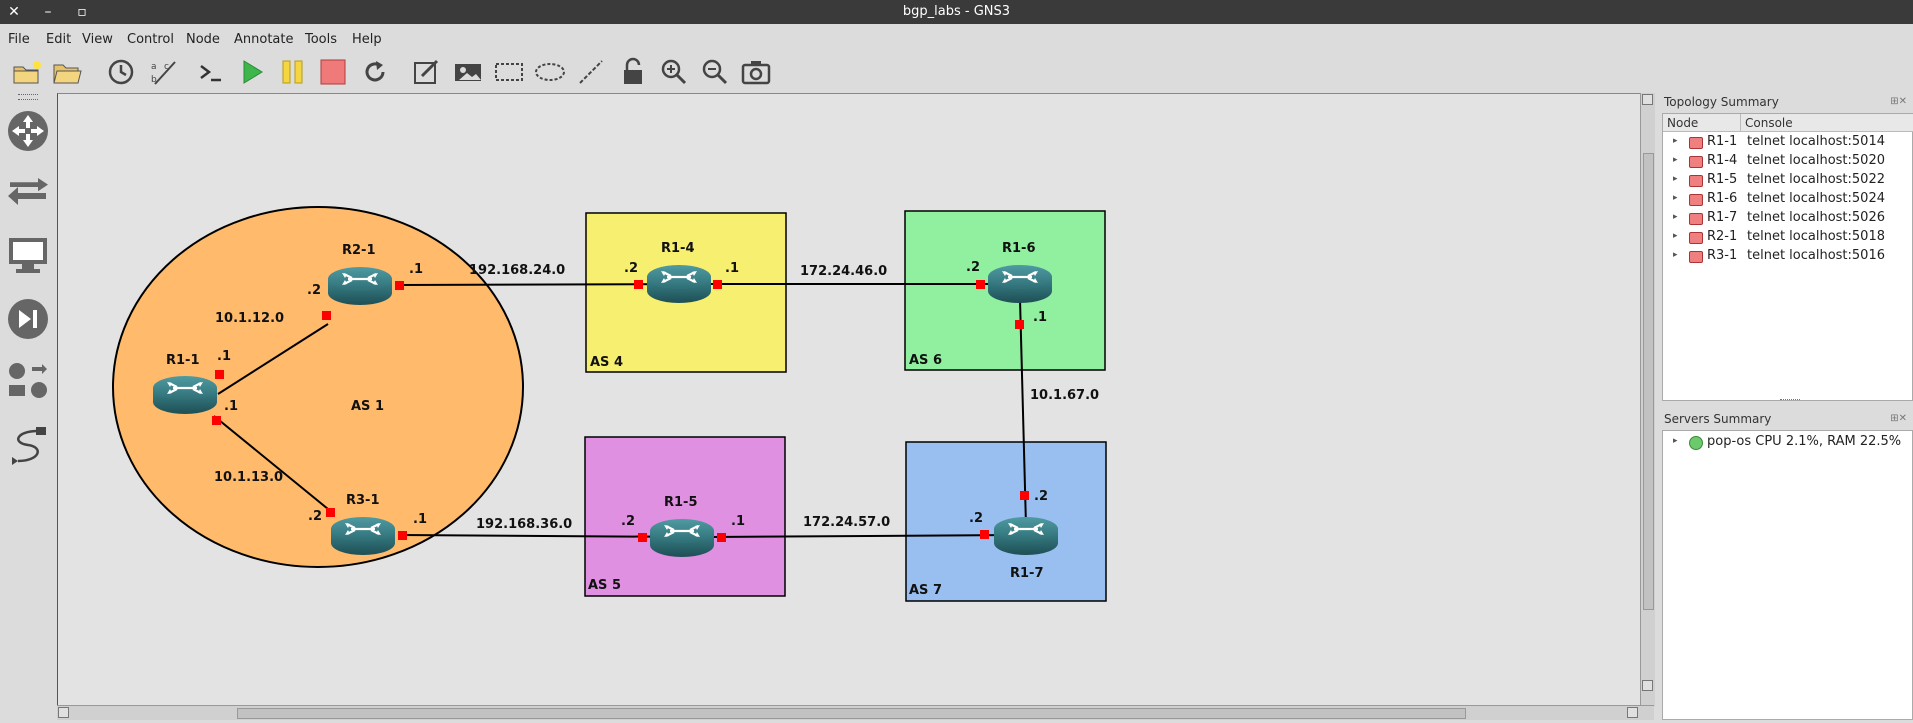  Describe the element at coordinates (19, 39) in the screenshot. I see `menu-file: File` at that location.